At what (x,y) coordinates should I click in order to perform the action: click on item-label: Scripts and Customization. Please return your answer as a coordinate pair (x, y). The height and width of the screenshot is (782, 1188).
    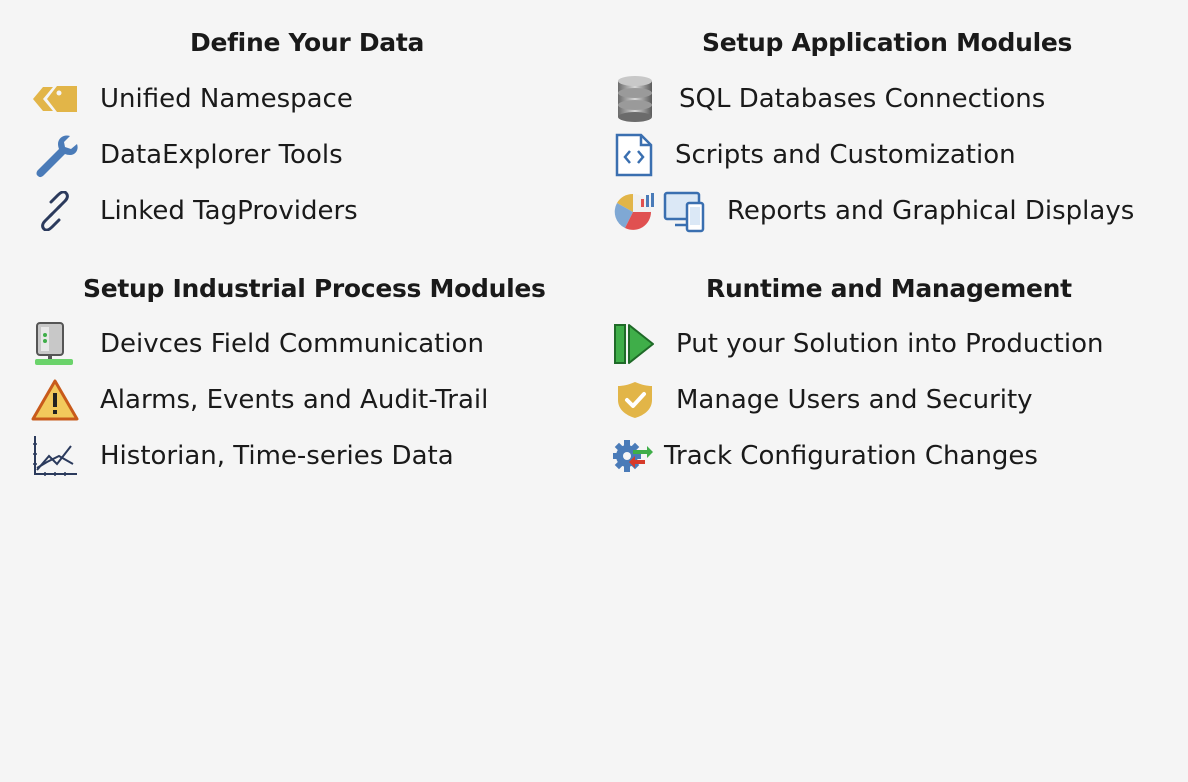
    Looking at the image, I should click on (845, 155).